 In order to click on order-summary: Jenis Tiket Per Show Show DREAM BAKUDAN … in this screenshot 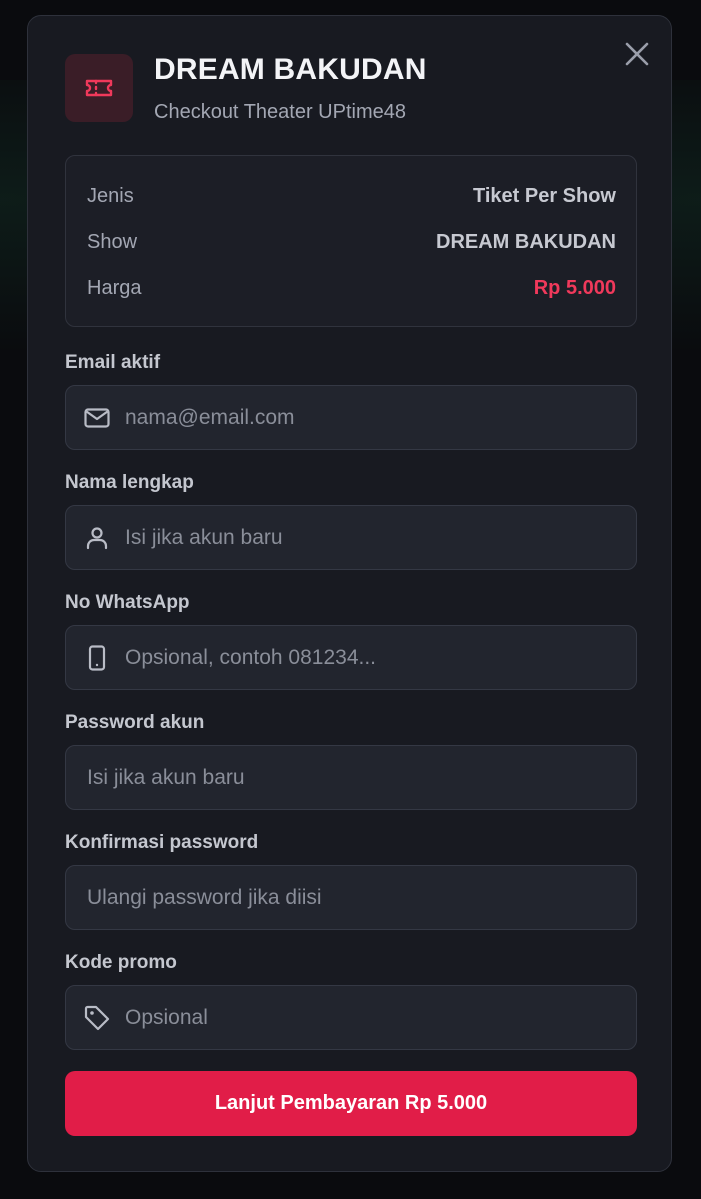, I will do `click(351, 241)`.